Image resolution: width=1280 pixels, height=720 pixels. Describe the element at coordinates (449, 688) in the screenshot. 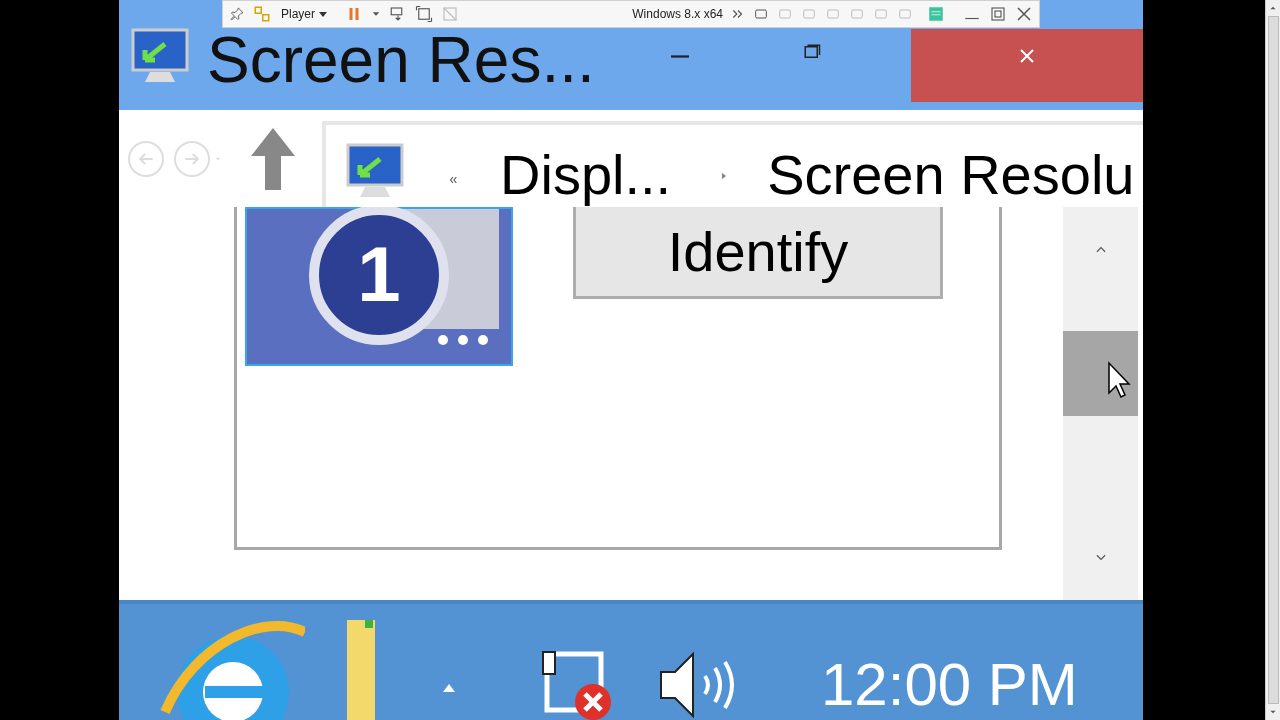

I see `caret-up-icon` at that location.